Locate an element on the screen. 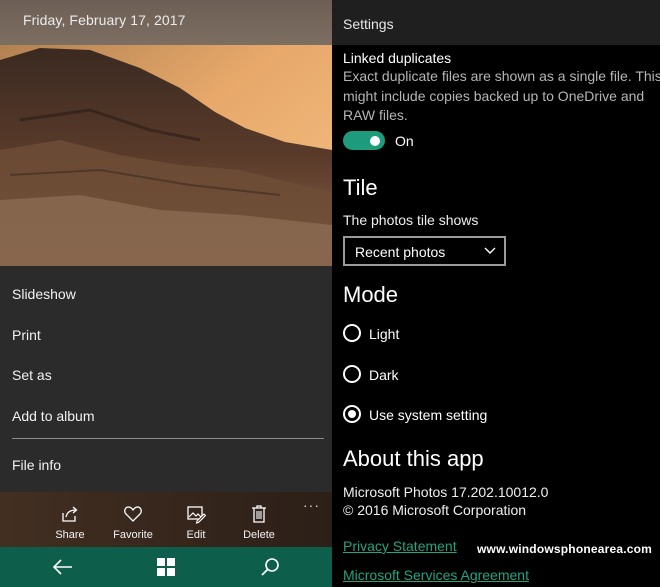 This screenshot has height=587, width=660. windows-logo-icon is located at coordinates (166, 567).